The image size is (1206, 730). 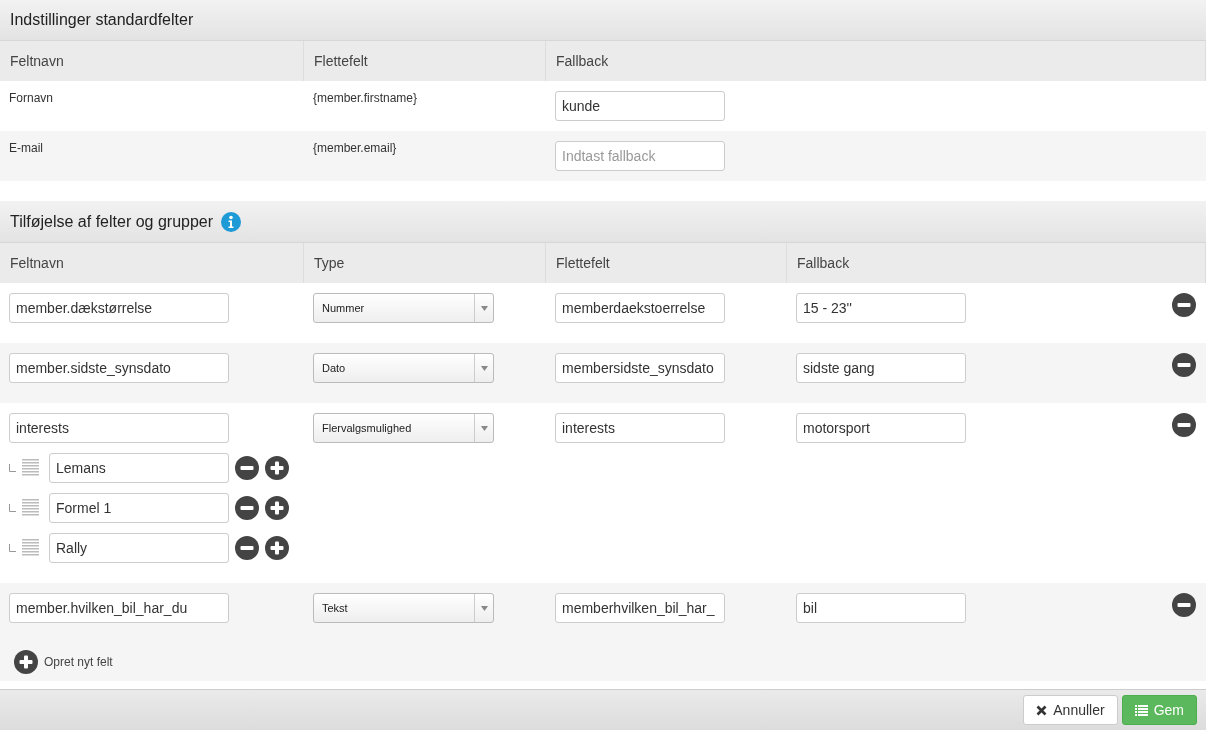 I want to click on field-name-input: member.sidste_synsdato, so click(x=119, y=368).